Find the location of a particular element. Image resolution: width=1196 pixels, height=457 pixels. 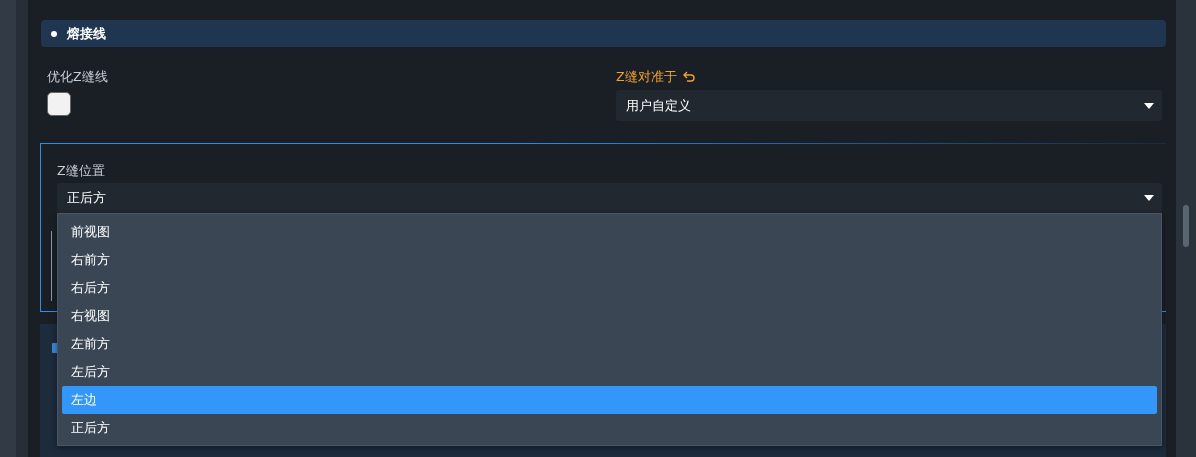

field-label: 优化Z缝线 is located at coordinates (77, 76).